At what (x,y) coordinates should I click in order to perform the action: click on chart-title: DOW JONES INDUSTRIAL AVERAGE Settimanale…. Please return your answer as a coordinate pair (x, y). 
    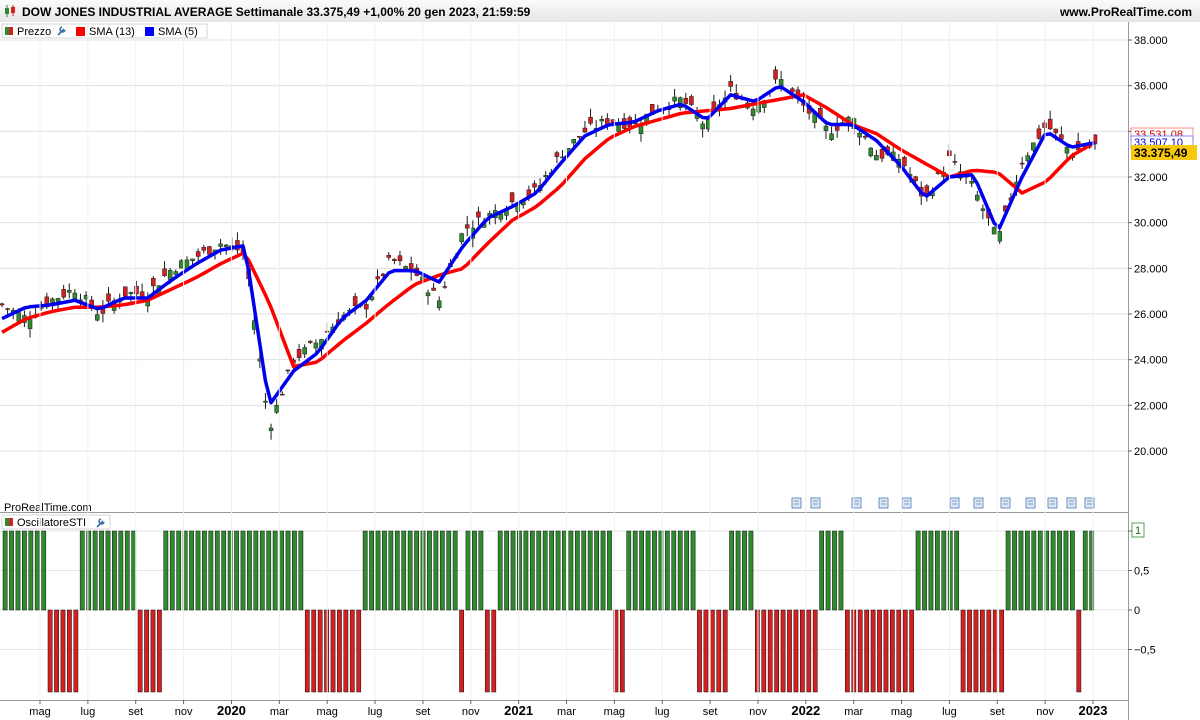
    Looking at the image, I should click on (276, 12).